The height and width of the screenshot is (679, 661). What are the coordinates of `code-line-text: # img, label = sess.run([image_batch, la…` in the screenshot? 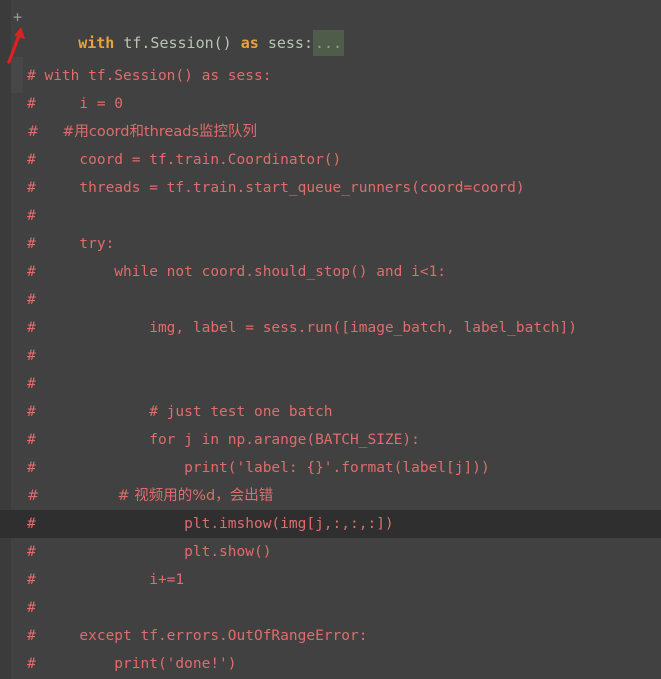 It's located at (302, 328).